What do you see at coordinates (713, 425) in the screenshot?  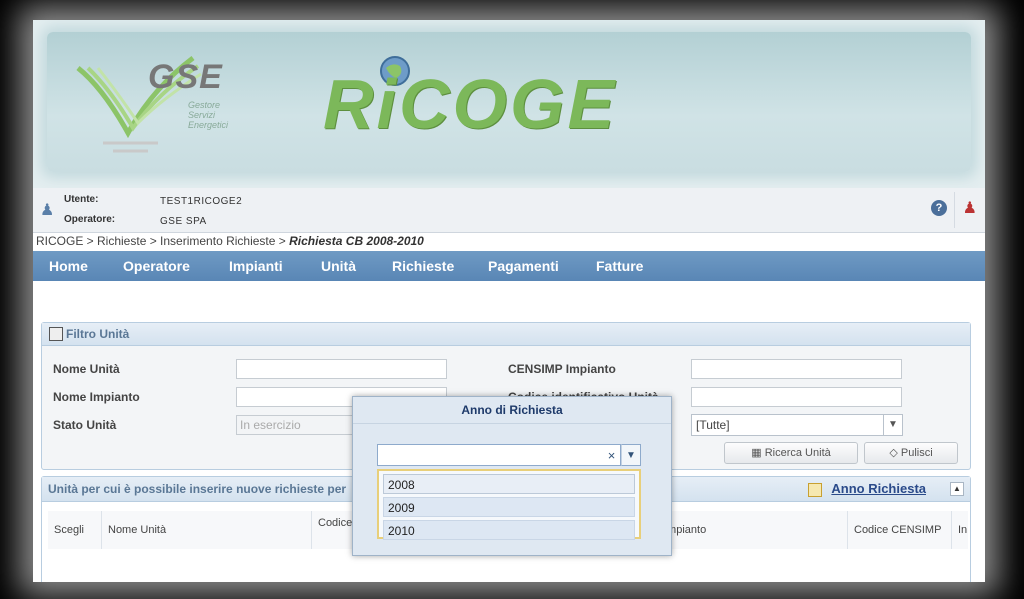 I see `tutte-select-value: [Tutte]` at bounding box center [713, 425].